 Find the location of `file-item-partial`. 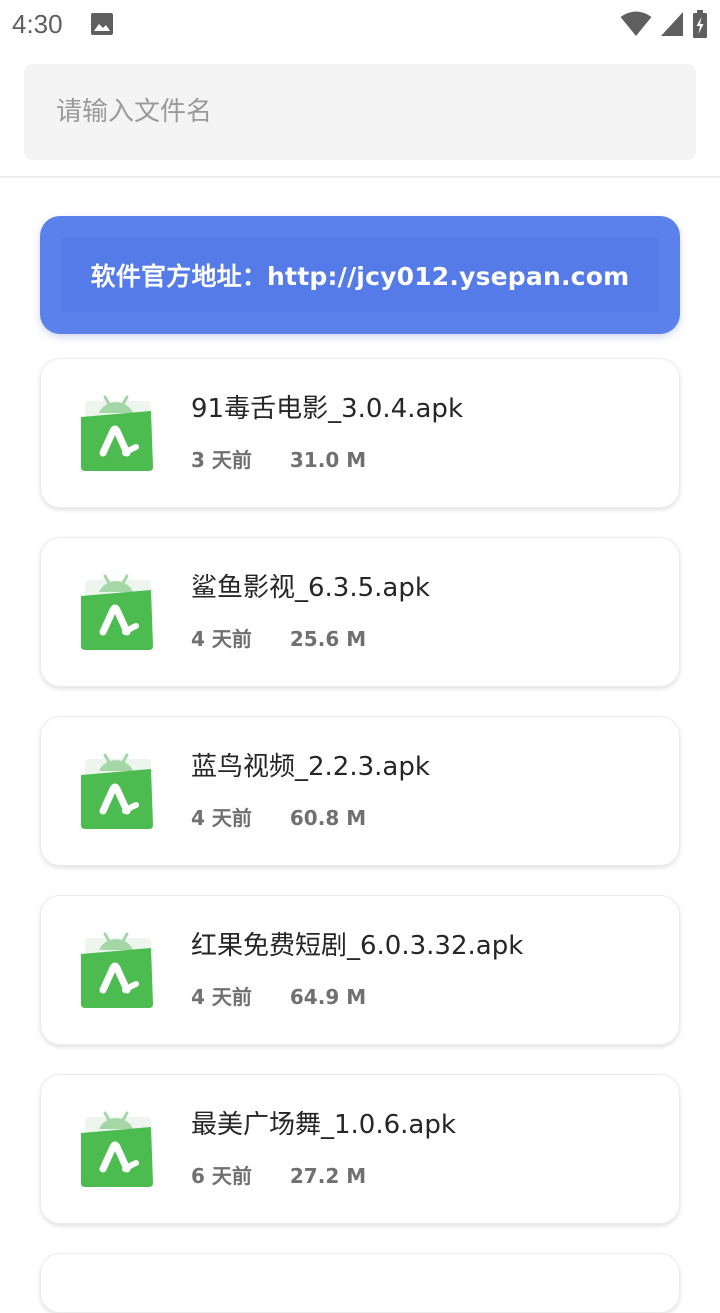

file-item-partial is located at coordinates (360, 1283).